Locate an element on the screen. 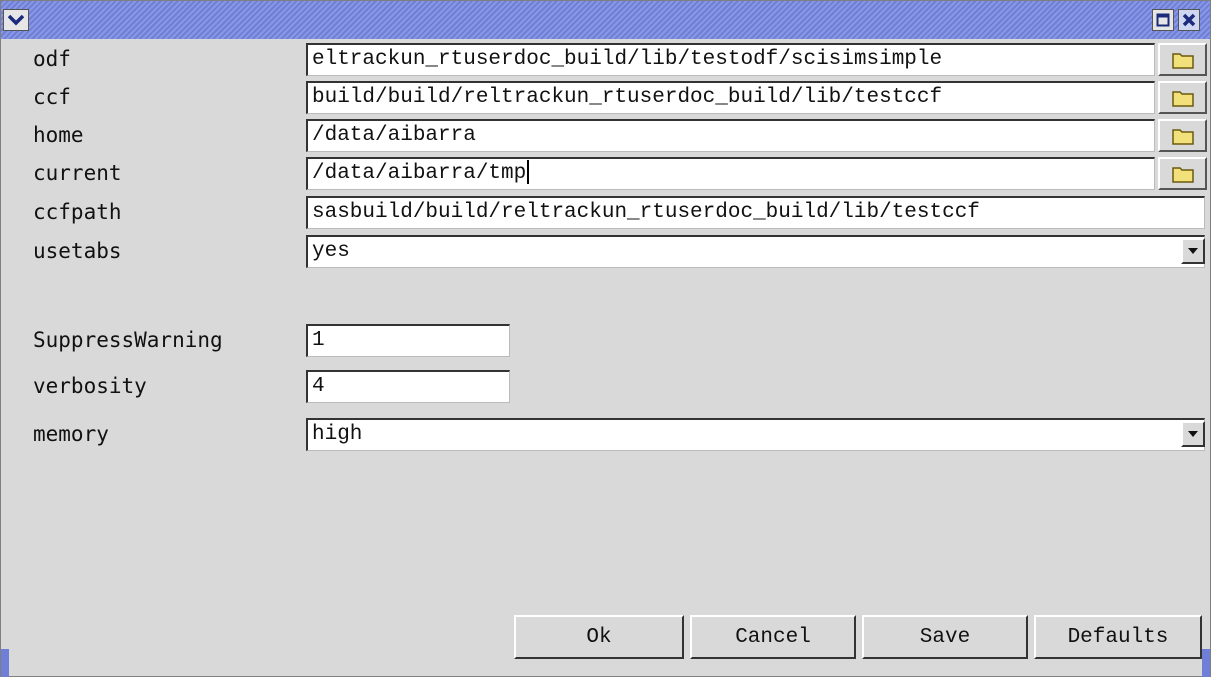 The width and height of the screenshot is (1217, 685). field-label-ccfpath: ccfpath is located at coordinates (77, 212).